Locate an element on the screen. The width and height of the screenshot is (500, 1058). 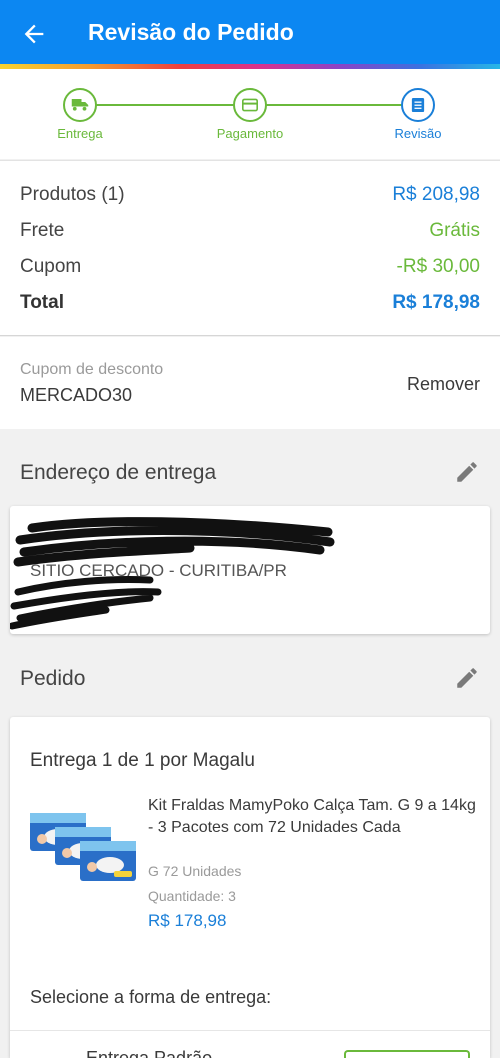
summary-value: -R$ 30,00 is located at coordinates (438, 266).